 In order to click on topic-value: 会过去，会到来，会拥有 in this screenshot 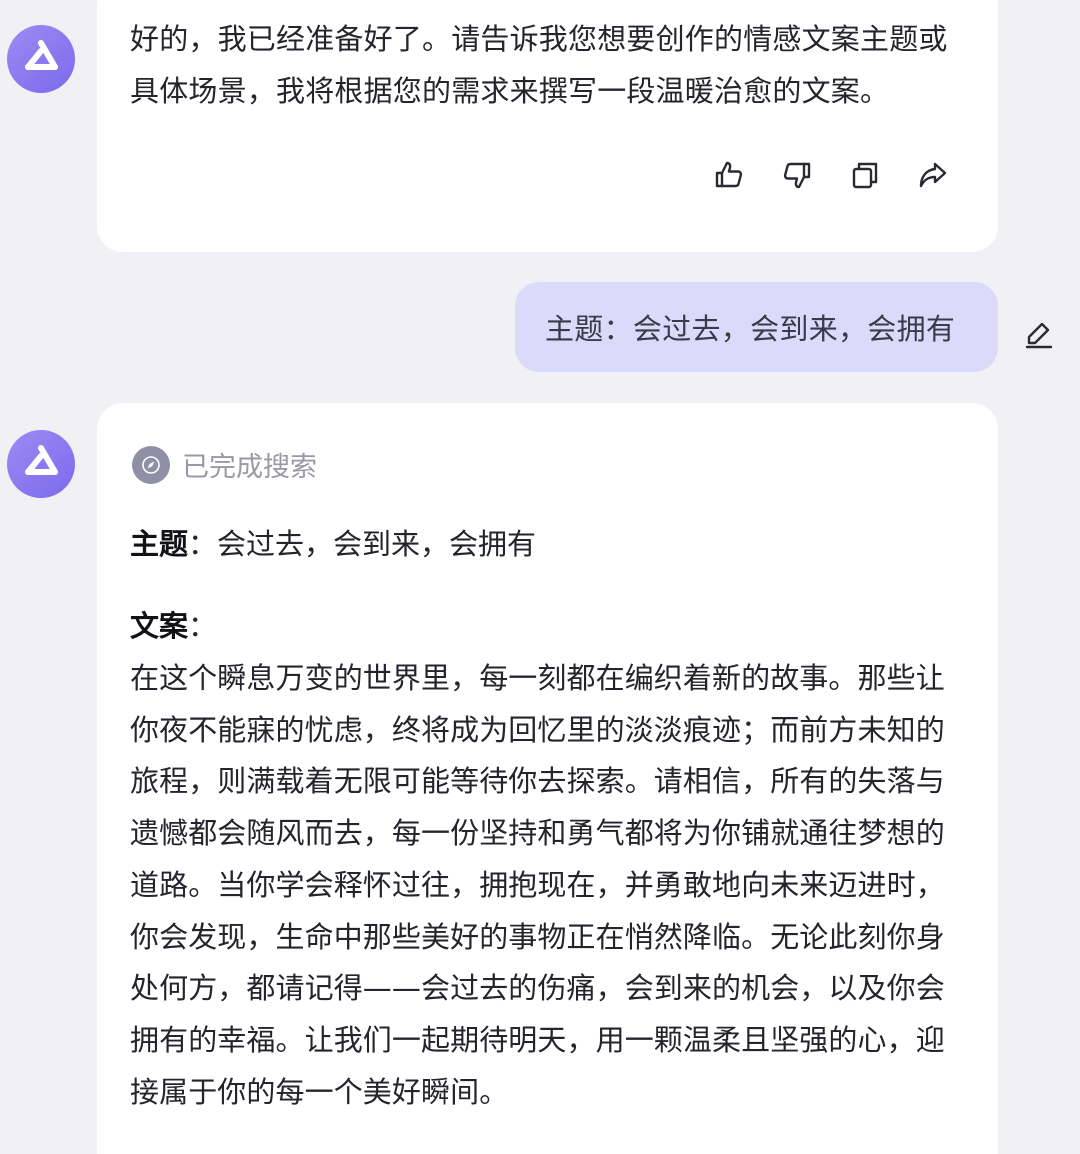, I will do `click(377, 544)`.